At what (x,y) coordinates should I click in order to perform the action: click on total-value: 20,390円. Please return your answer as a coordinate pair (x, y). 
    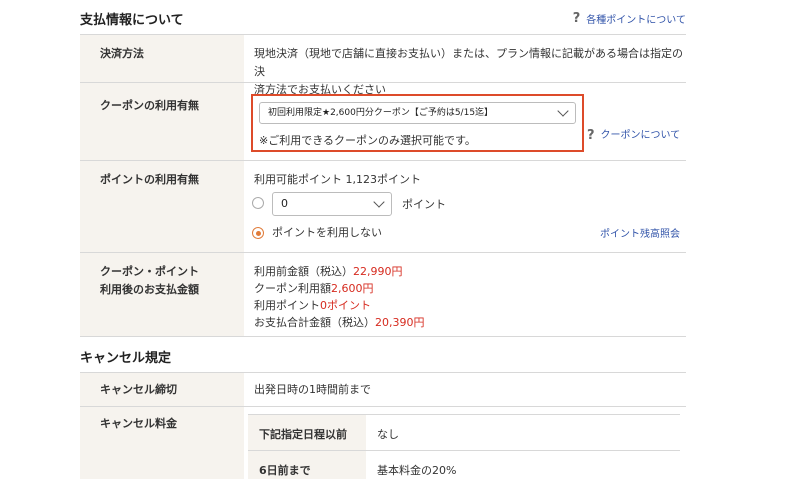
    Looking at the image, I should click on (400, 322).